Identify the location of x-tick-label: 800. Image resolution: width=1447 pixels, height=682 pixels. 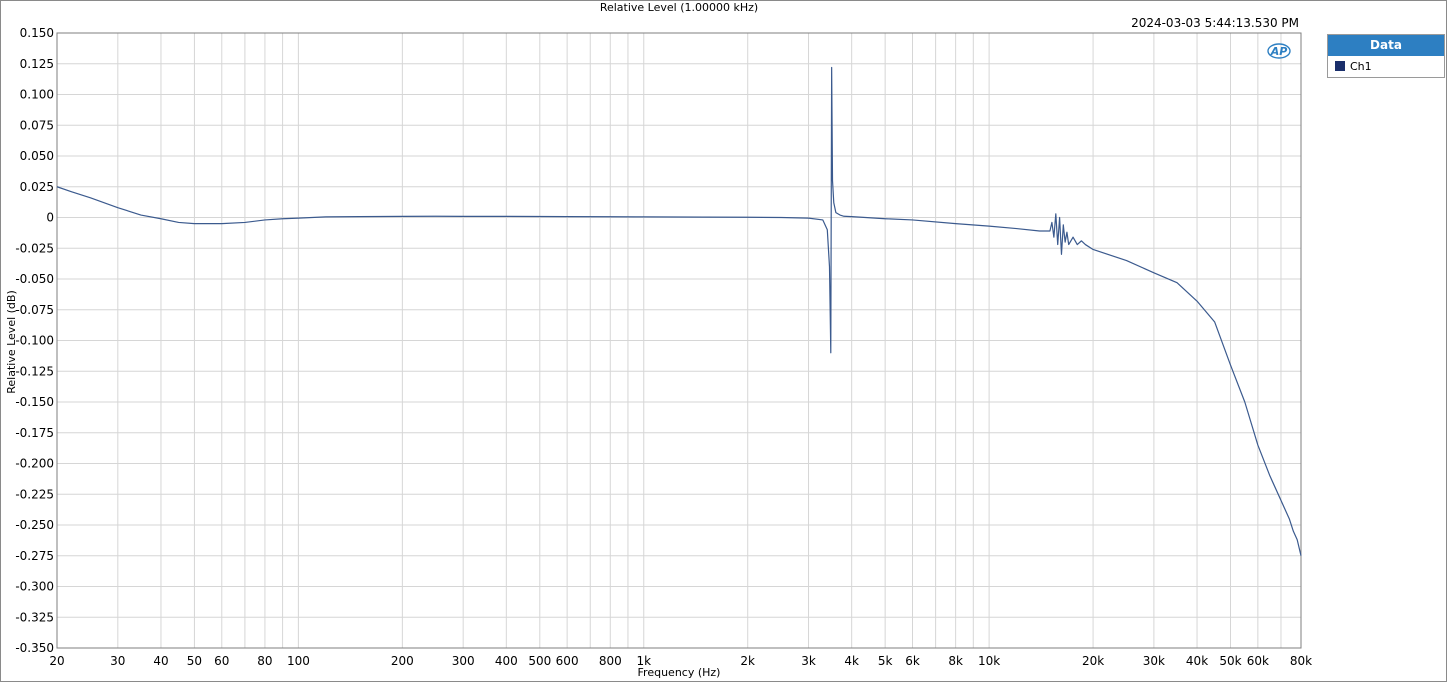
(610, 661).